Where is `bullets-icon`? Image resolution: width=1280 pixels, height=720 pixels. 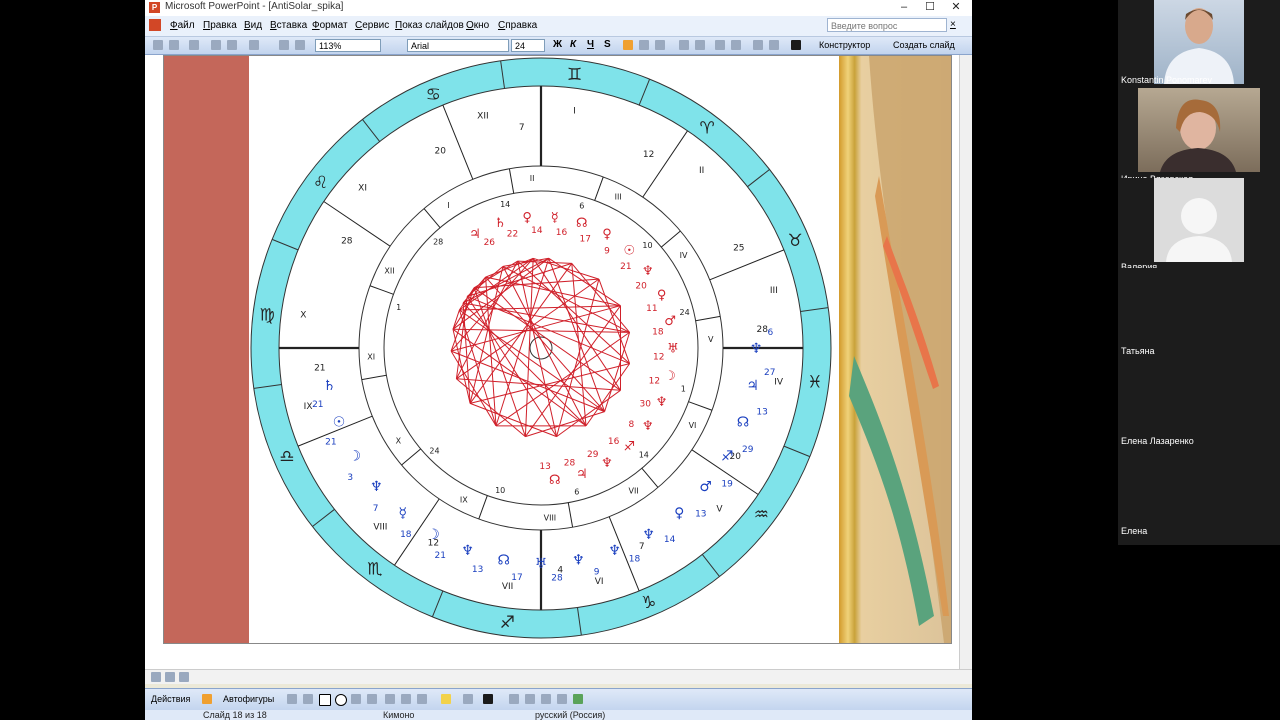 bullets-icon is located at coordinates (700, 45).